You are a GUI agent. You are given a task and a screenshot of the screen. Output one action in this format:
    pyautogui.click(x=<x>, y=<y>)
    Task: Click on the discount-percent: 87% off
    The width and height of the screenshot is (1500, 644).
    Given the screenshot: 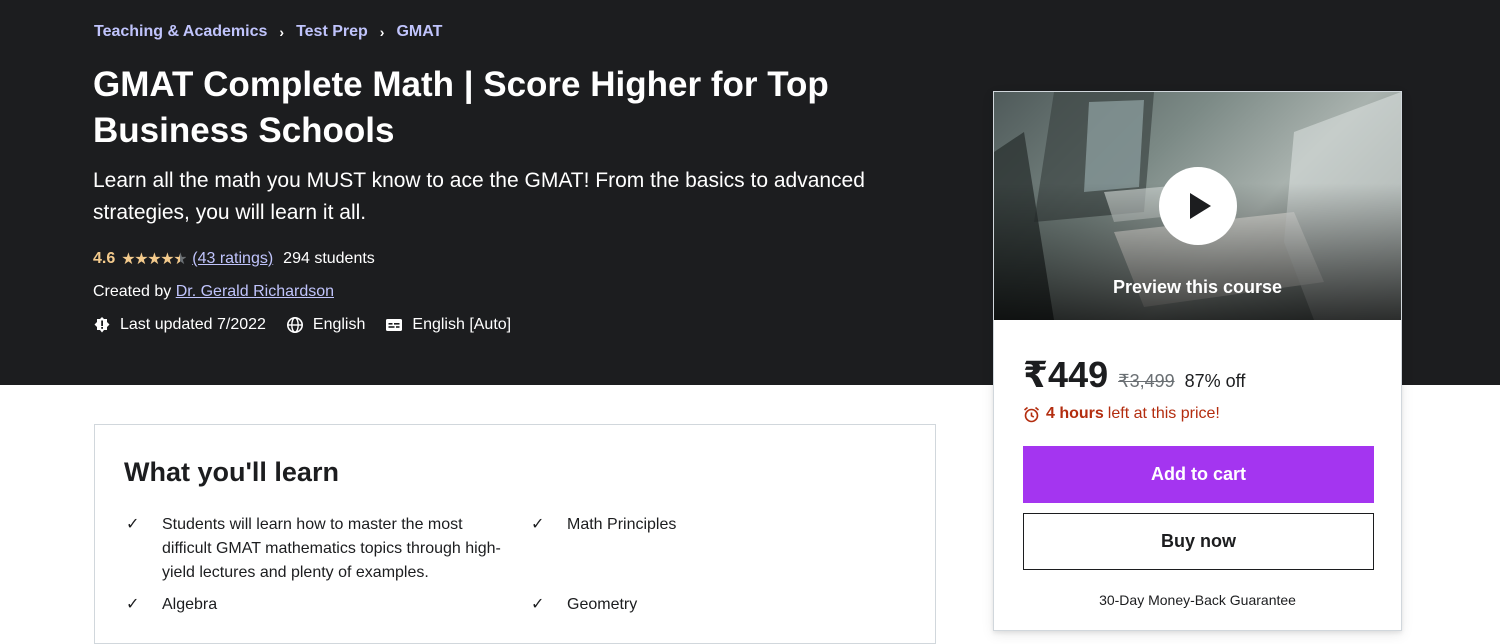 What is the action you would take?
    pyautogui.click(x=1215, y=381)
    